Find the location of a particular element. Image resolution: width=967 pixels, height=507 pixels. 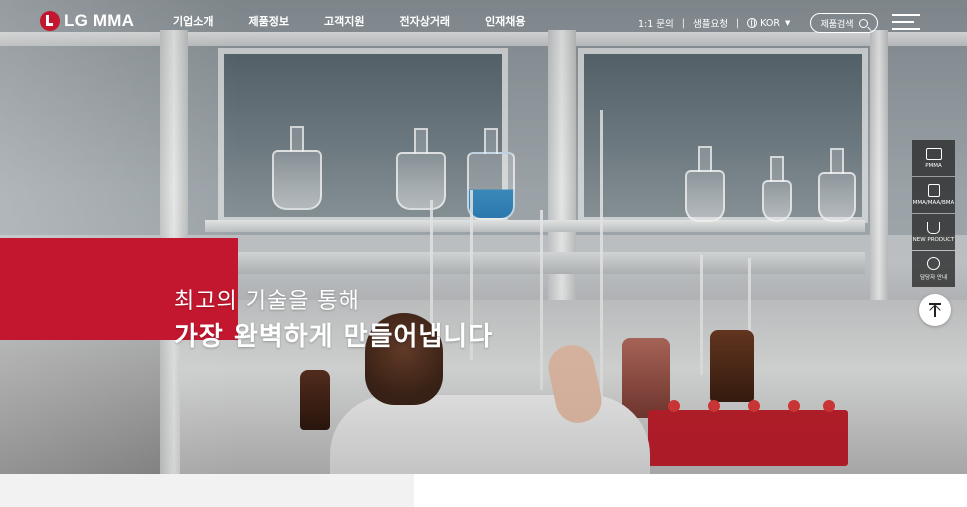

logo-link: LG MMA is located at coordinates (87, 21).